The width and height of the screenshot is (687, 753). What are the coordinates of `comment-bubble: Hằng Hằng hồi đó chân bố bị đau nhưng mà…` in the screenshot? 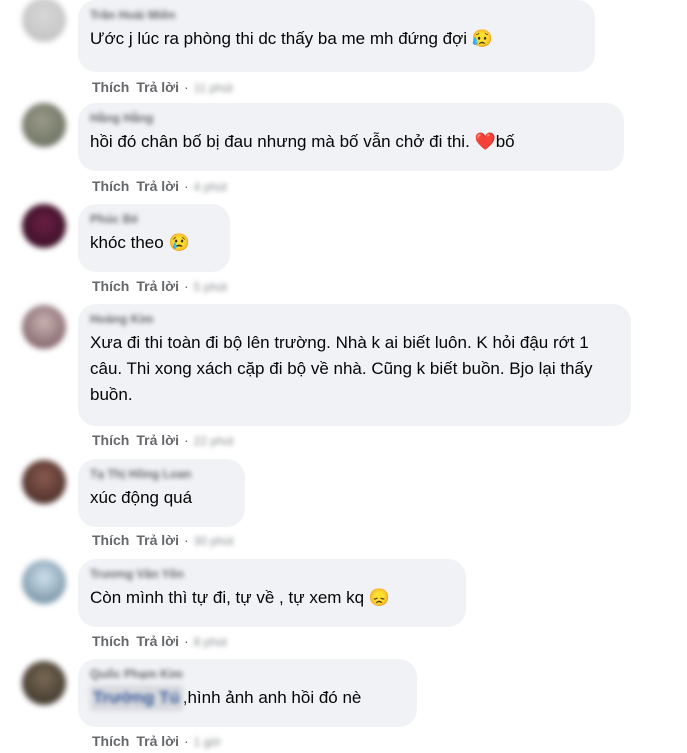 It's located at (351, 137).